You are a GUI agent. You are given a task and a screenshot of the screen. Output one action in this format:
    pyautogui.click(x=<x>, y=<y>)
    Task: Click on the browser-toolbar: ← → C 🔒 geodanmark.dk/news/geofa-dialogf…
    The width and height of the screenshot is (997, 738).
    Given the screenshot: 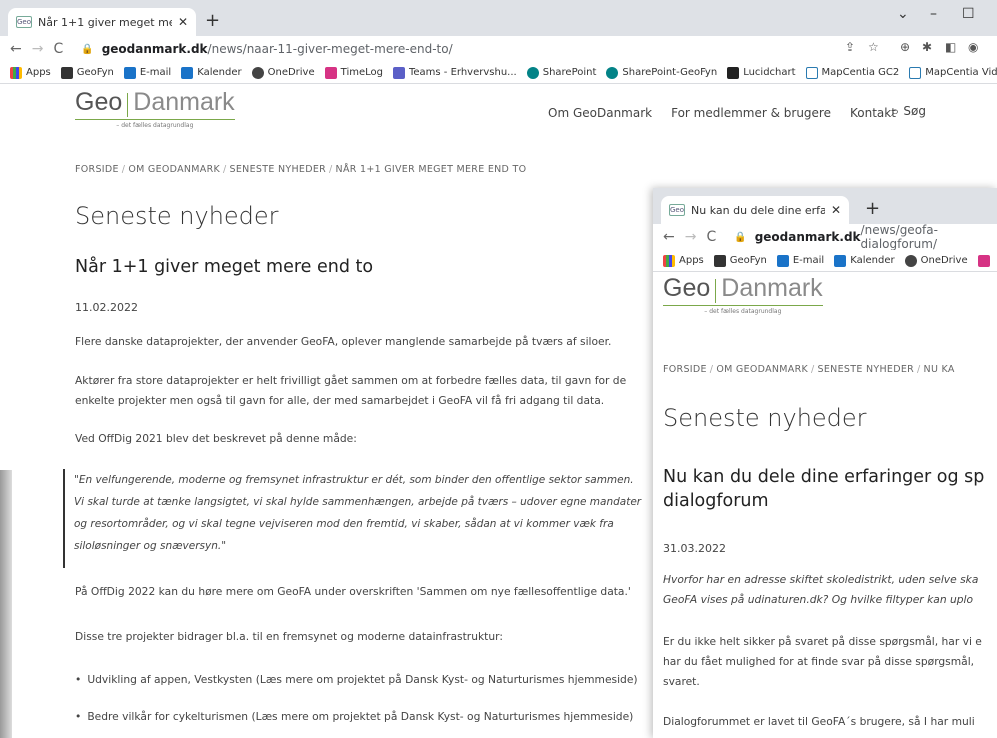 What is the action you would take?
    pyautogui.click(x=825, y=237)
    